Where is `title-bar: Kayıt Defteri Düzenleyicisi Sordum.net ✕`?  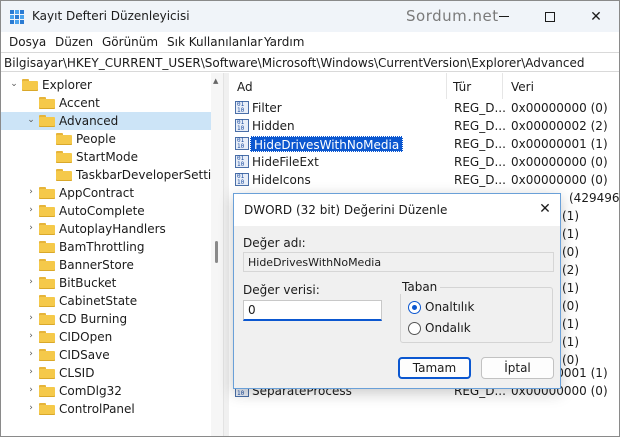
title-bar: Kayıt Defteri Düzenleyicisi Sordum.net ✕ is located at coordinates (310, 16).